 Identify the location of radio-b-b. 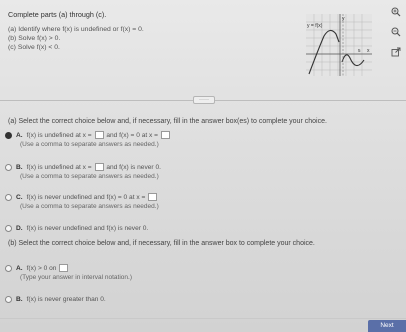
(8, 299).